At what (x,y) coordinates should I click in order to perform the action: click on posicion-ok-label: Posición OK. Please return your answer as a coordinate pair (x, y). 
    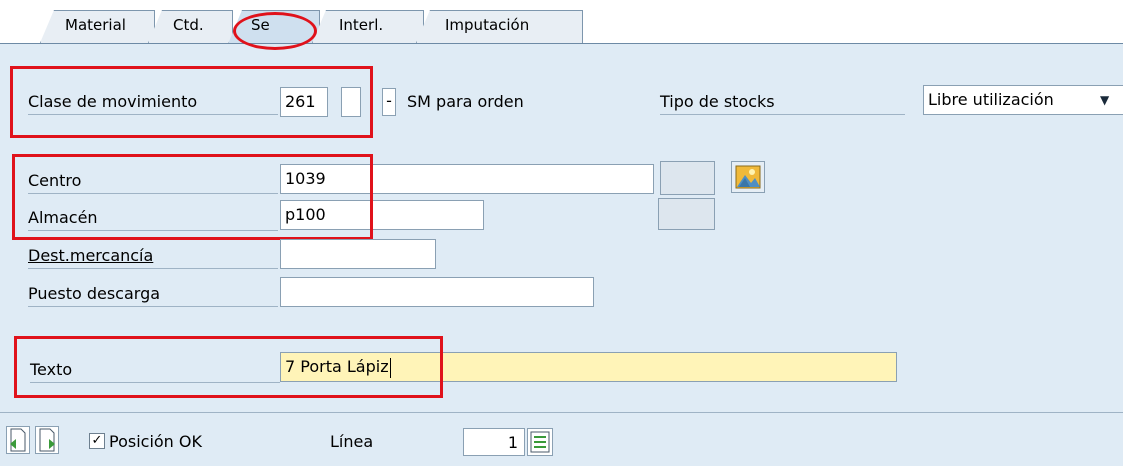
    Looking at the image, I should click on (155, 441).